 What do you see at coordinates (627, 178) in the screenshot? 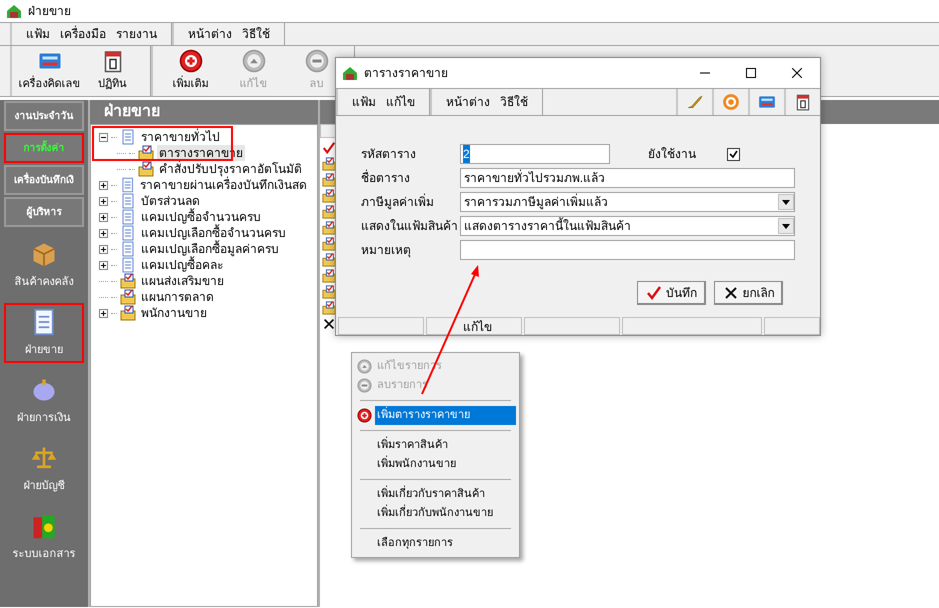
I see `input-field: ราคาขายทั่วไปรวมภพ.แล้ว` at bounding box center [627, 178].